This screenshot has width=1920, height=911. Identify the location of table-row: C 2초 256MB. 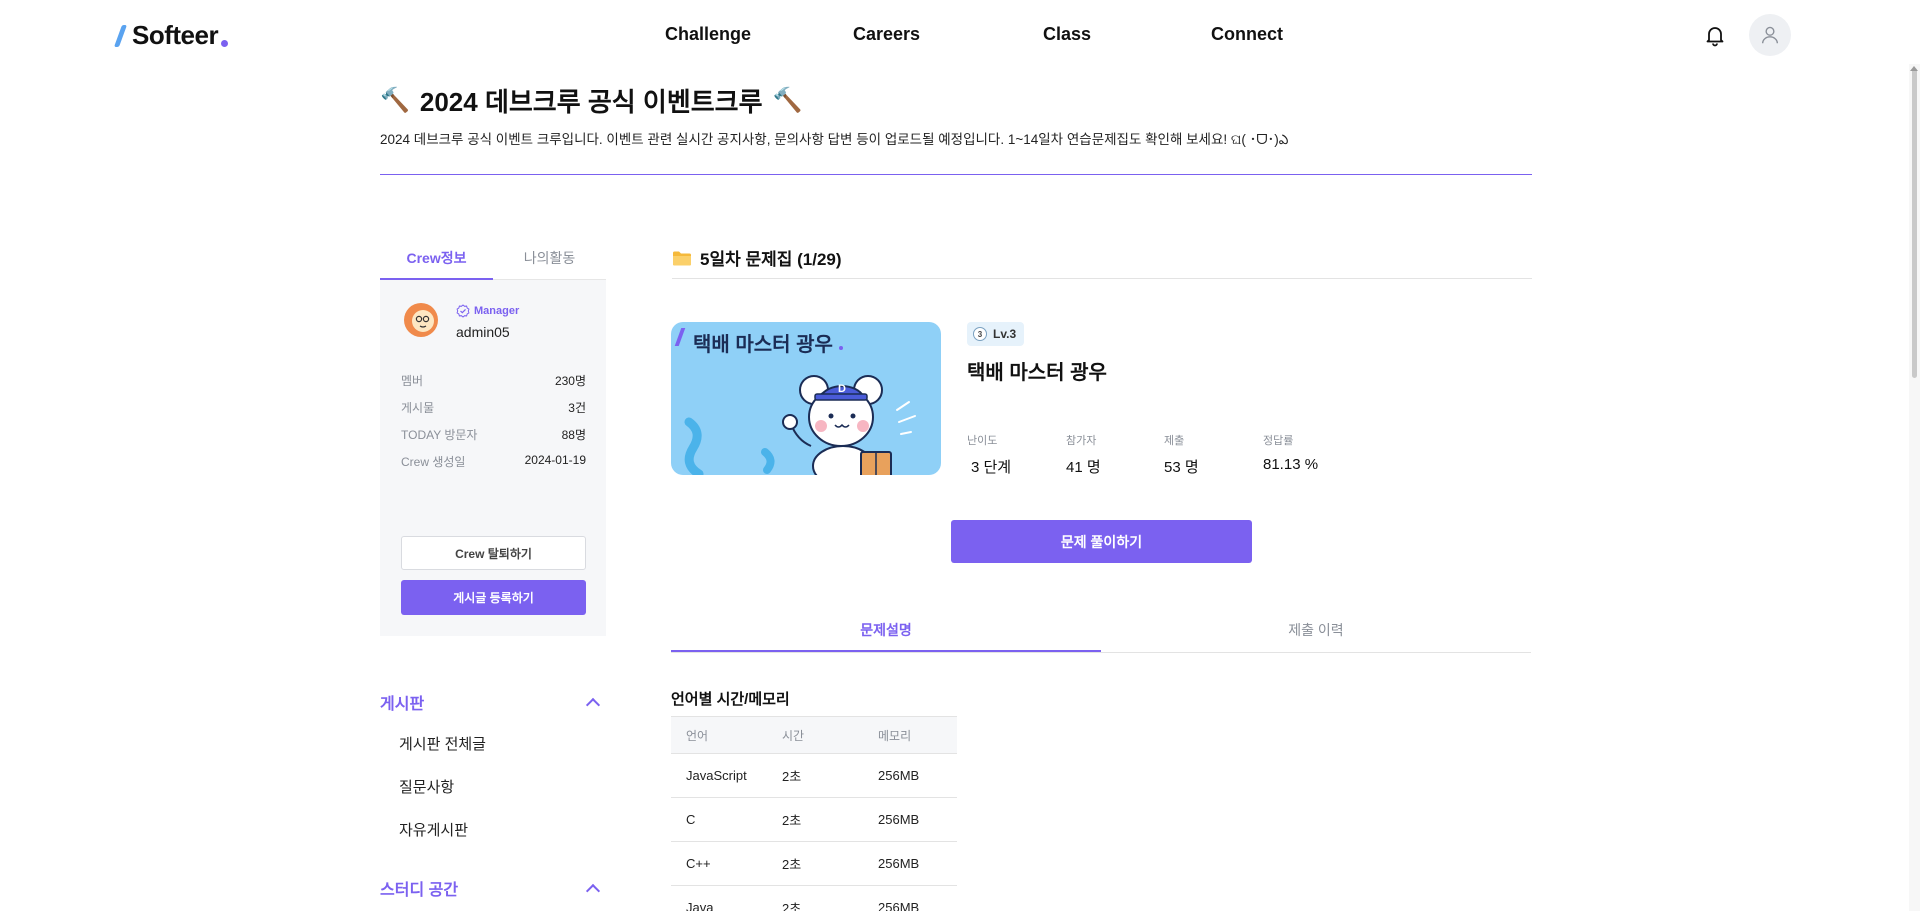
(814, 819).